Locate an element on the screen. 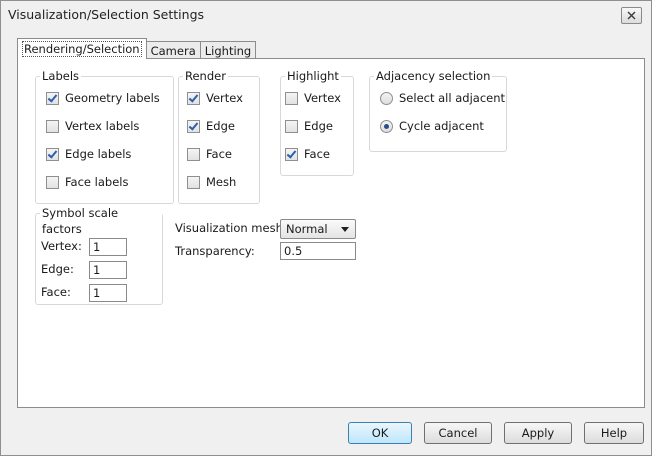 The height and width of the screenshot is (456, 652). ok-button: OK is located at coordinates (380, 433).